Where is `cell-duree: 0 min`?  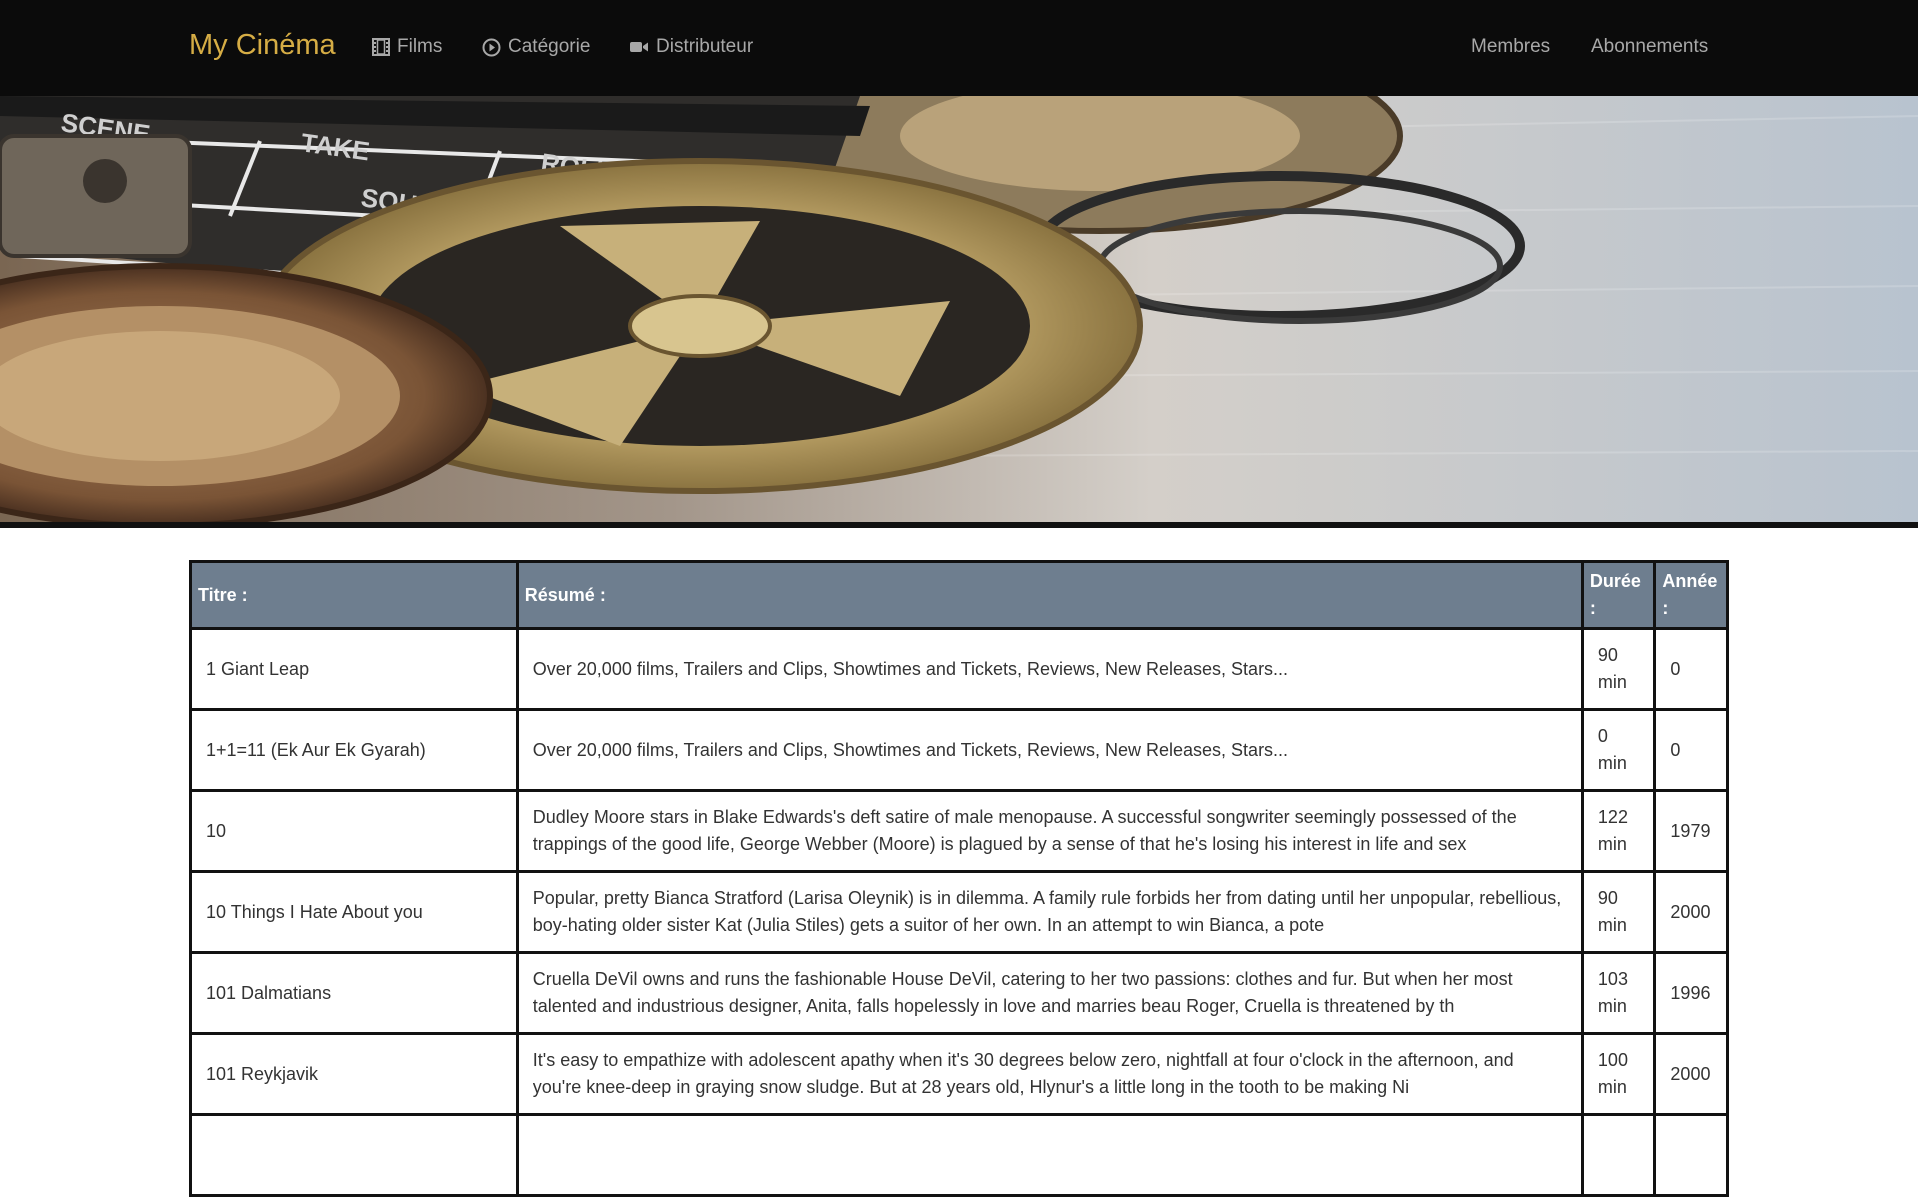 cell-duree: 0 min is located at coordinates (1618, 750).